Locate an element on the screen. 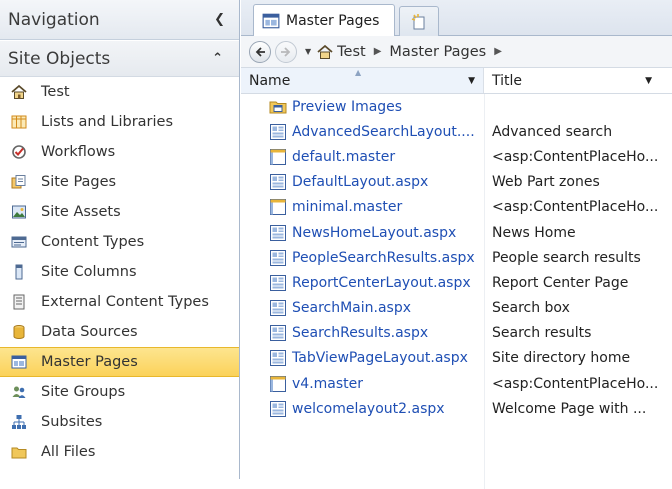  table-row: NewsHomeLayout.aspx News Home is located at coordinates (456, 232).